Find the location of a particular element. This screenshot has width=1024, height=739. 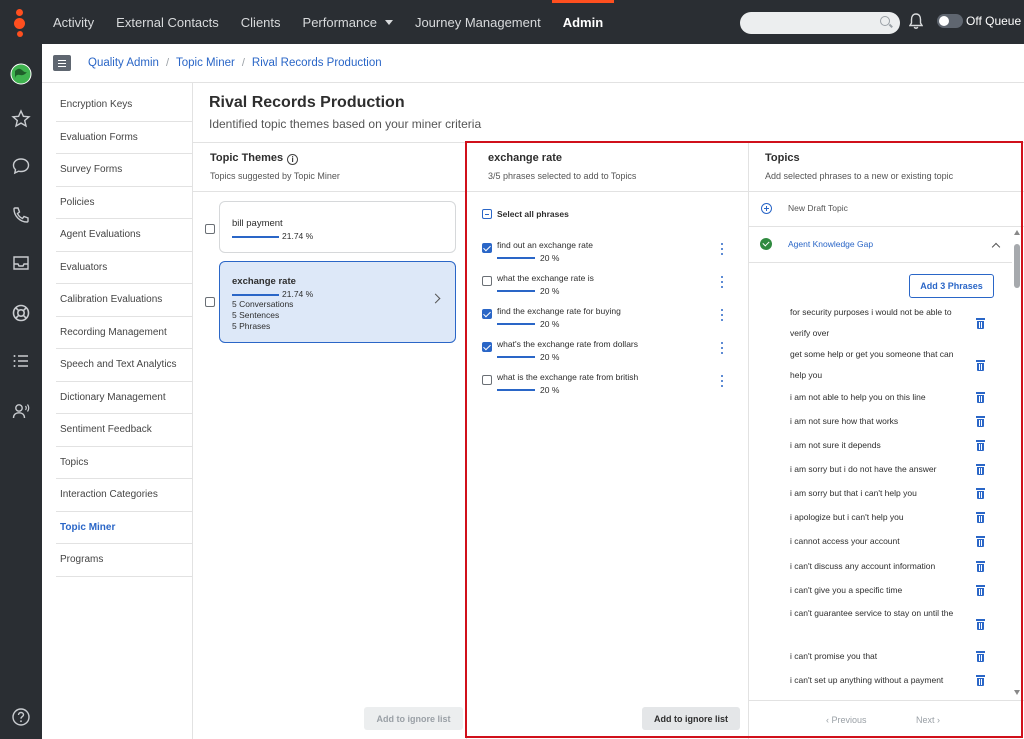

sidebar-item-agent-evaluations: Agent Evaluations is located at coordinates (124, 235).